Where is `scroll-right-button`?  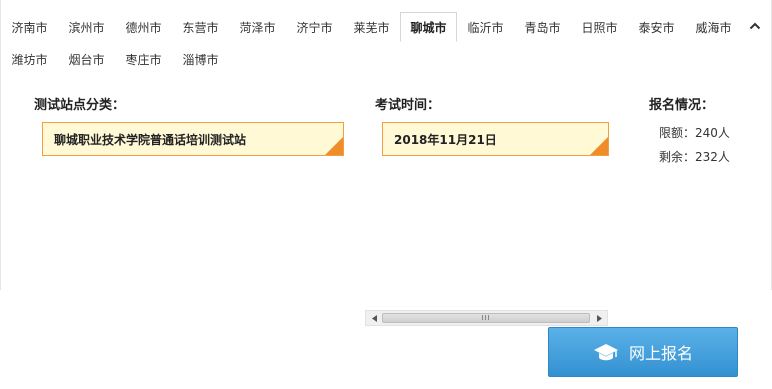
scroll-right-button is located at coordinates (599, 318).